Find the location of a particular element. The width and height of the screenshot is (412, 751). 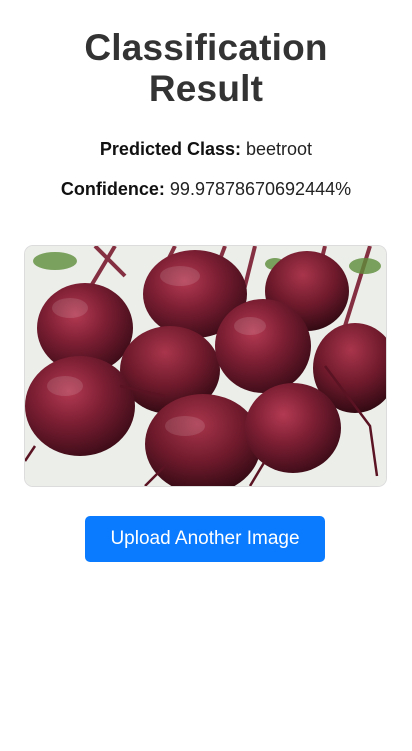

page-title: Classification Result is located at coordinates (206, 54).